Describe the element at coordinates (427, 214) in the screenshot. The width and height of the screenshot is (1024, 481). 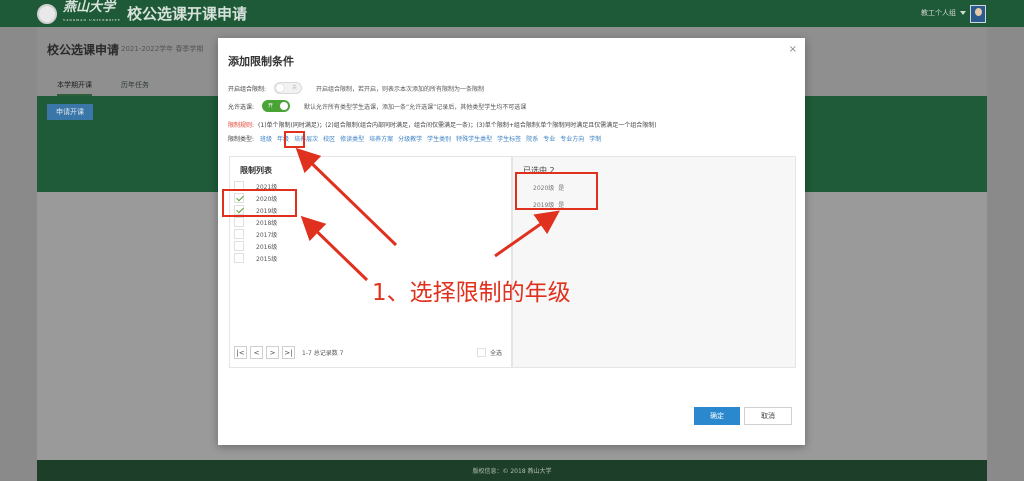
I see `annotation-arrows` at that location.